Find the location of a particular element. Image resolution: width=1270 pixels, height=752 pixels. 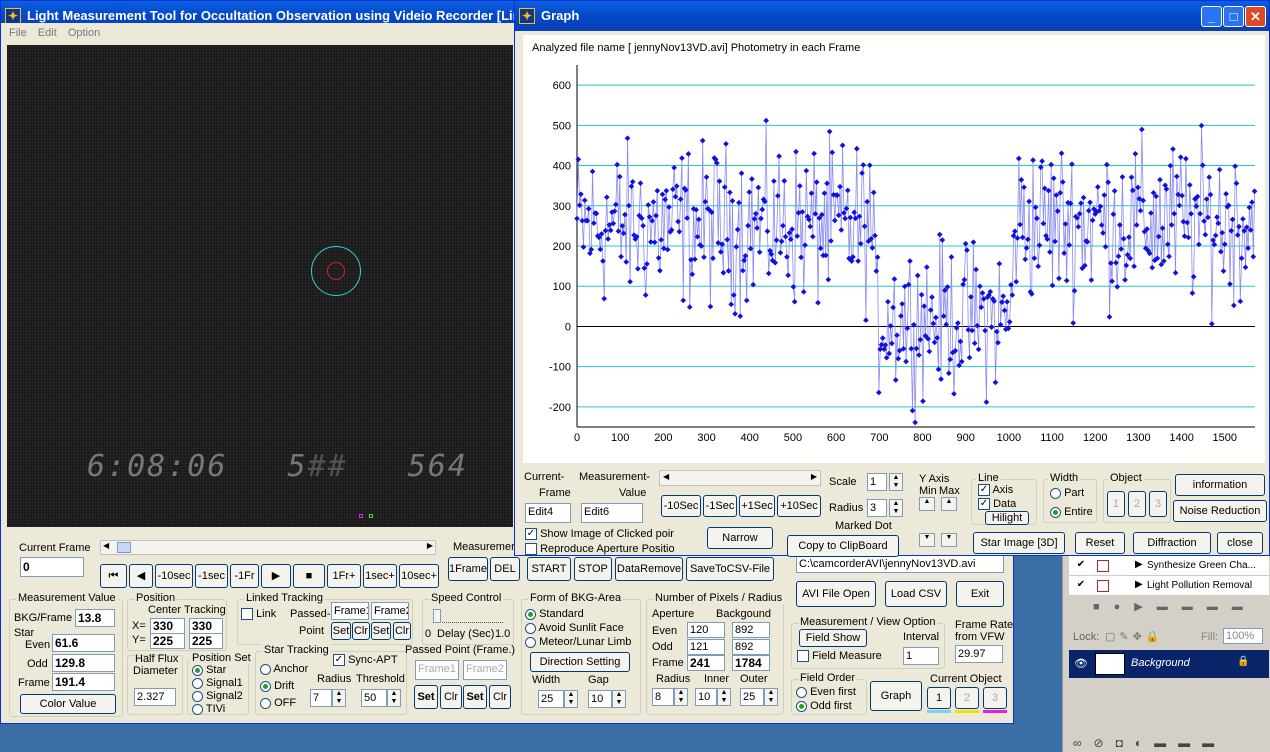

slider-thumb is located at coordinates (437, 616).